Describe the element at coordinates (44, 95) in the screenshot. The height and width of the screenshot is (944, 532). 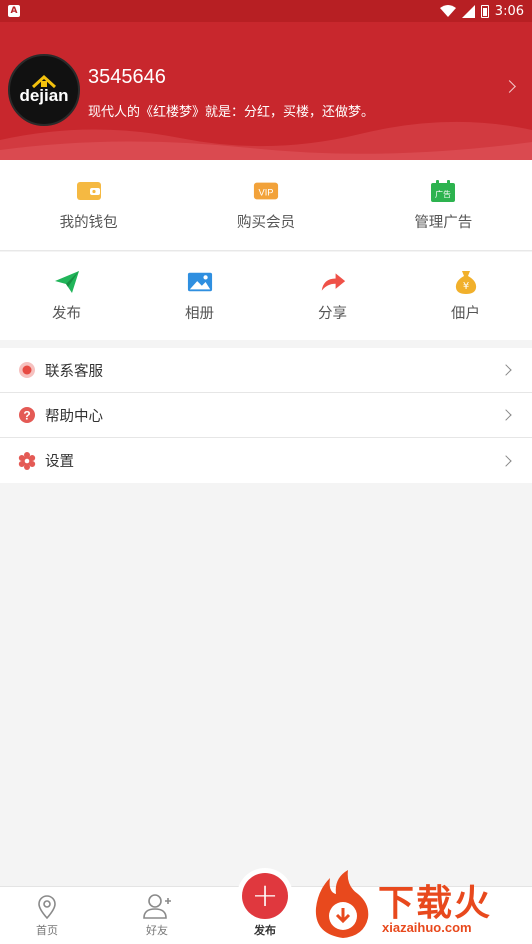
I see `avatar-logo-text: dejian` at that location.